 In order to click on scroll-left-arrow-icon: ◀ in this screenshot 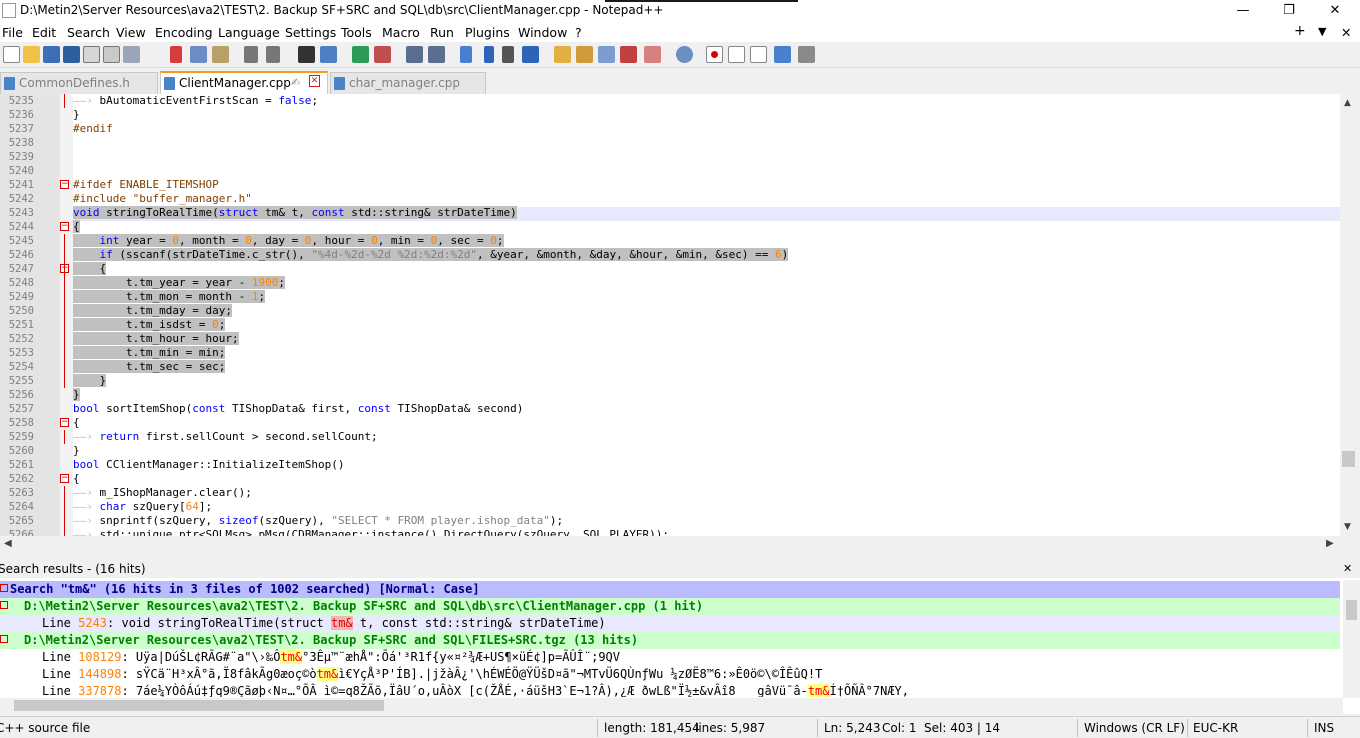, I will do `click(8, 543)`.